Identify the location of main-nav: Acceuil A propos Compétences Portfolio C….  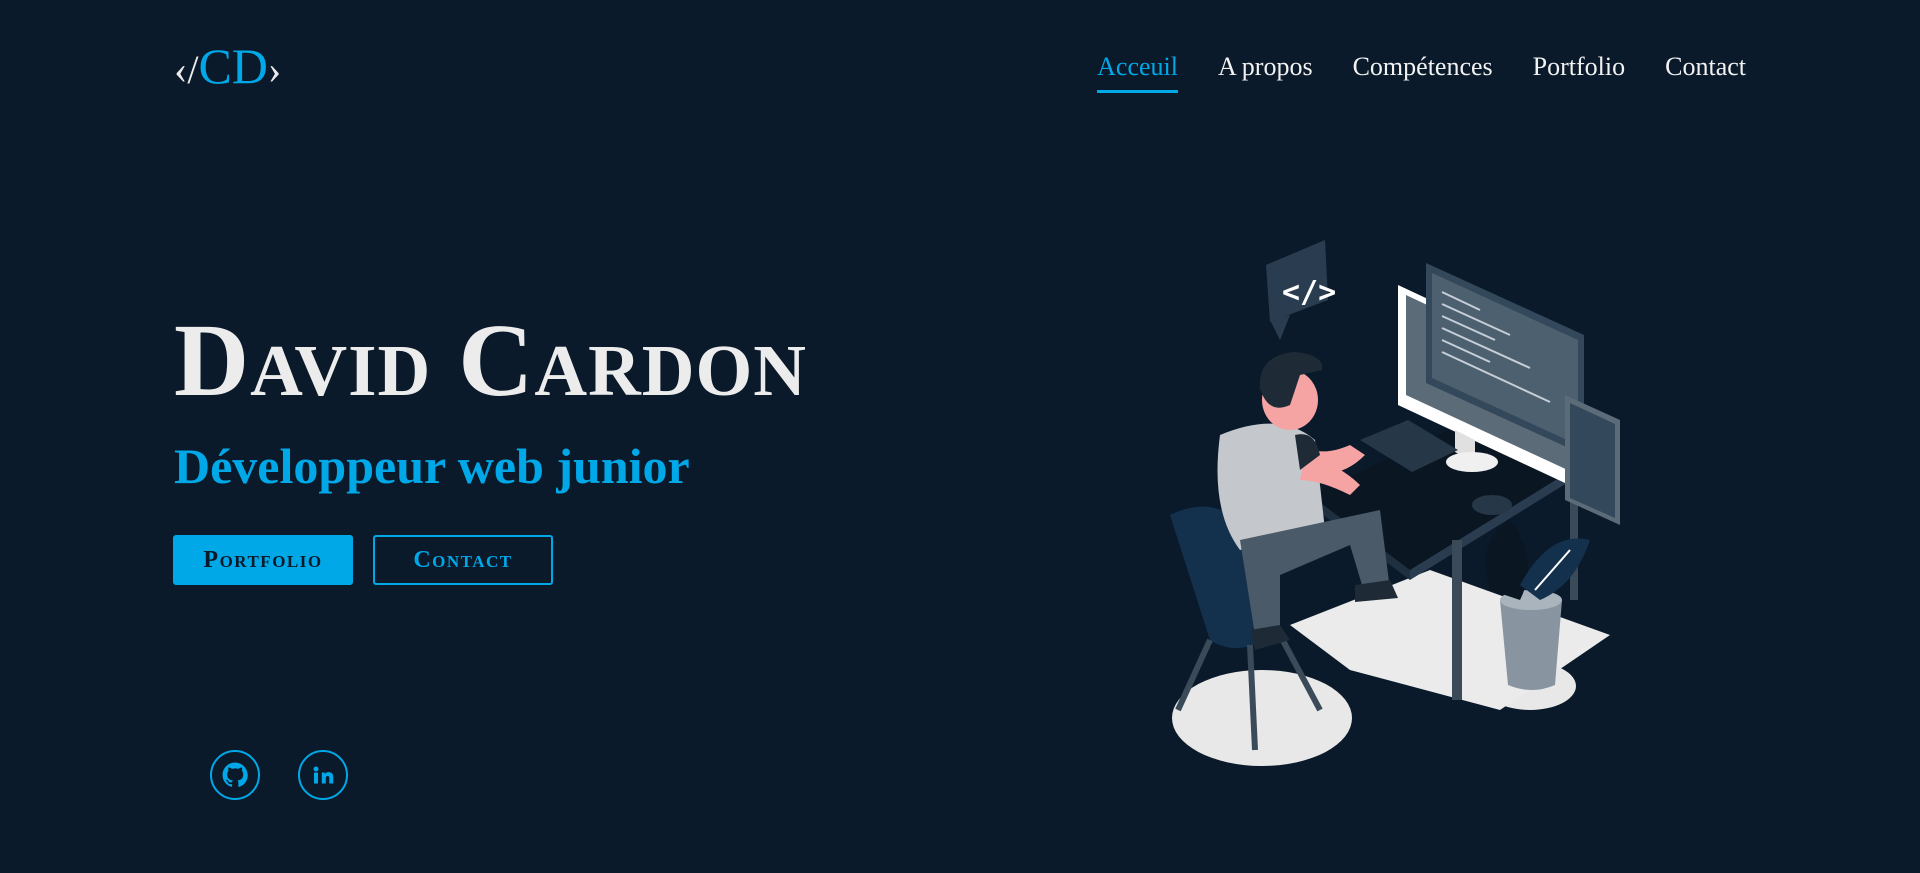
(1421, 71).